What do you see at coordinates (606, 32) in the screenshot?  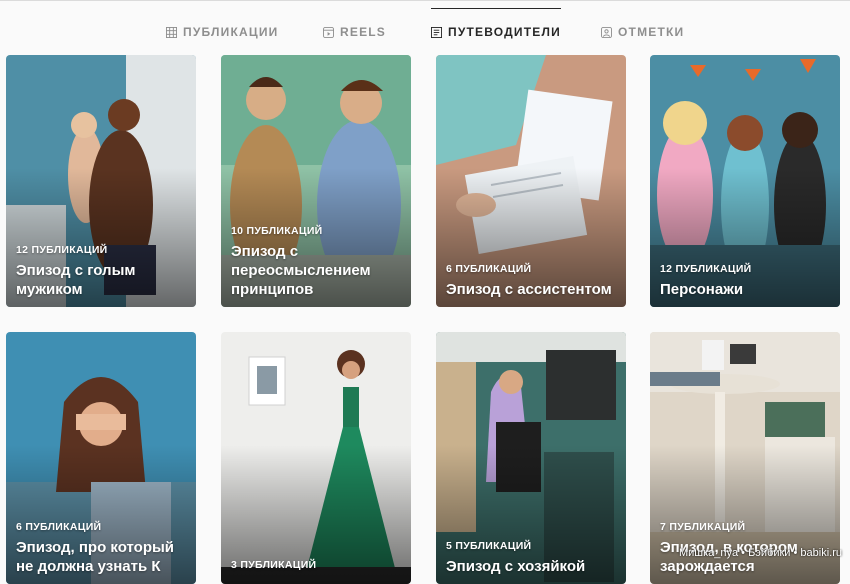 I see `tagged-icon` at bounding box center [606, 32].